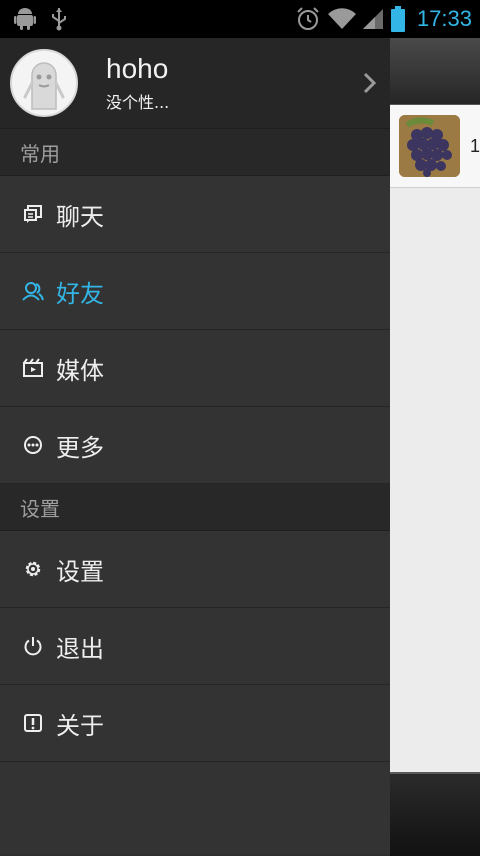  What do you see at coordinates (80, 216) in the screenshot?
I see `menu-item-label: 聊天` at bounding box center [80, 216].